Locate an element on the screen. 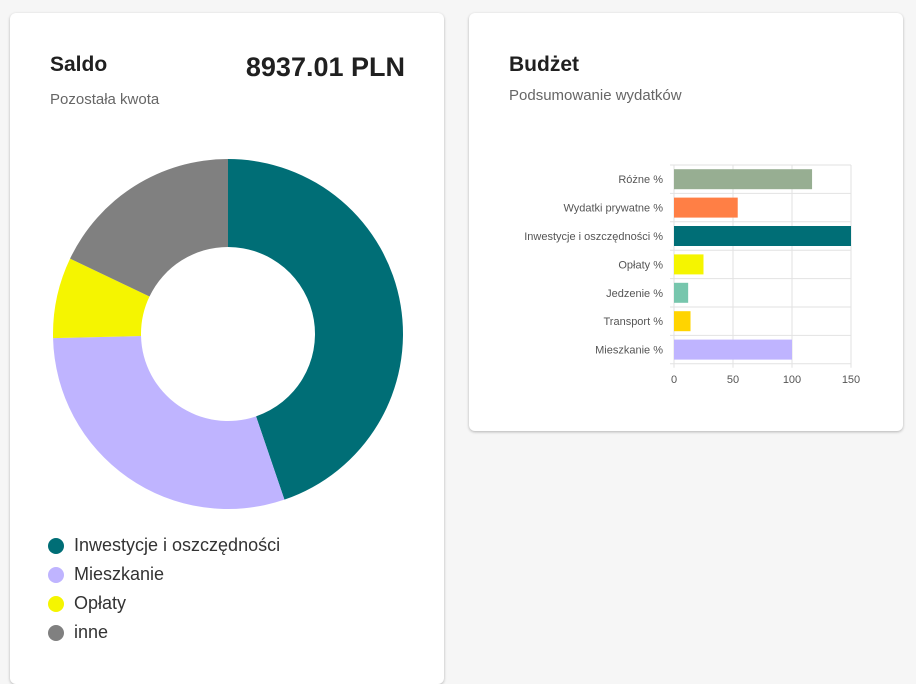  y-tick-label: Mieszkanie % is located at coordinates (629, 351).